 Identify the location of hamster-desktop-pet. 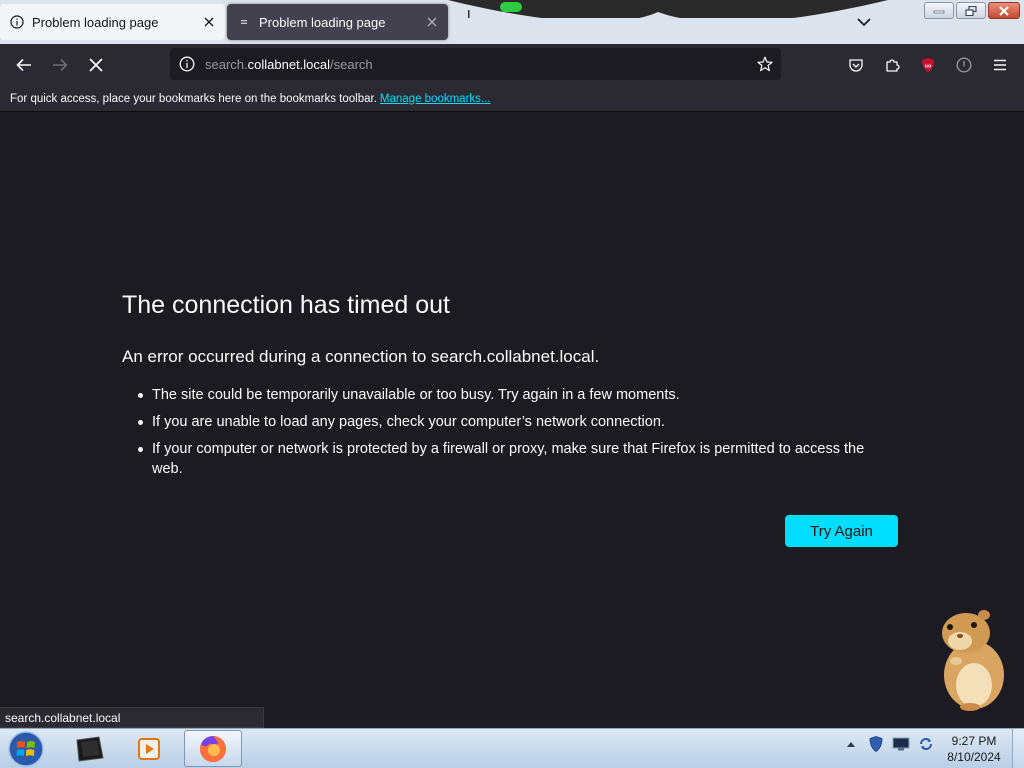
(972, 658).